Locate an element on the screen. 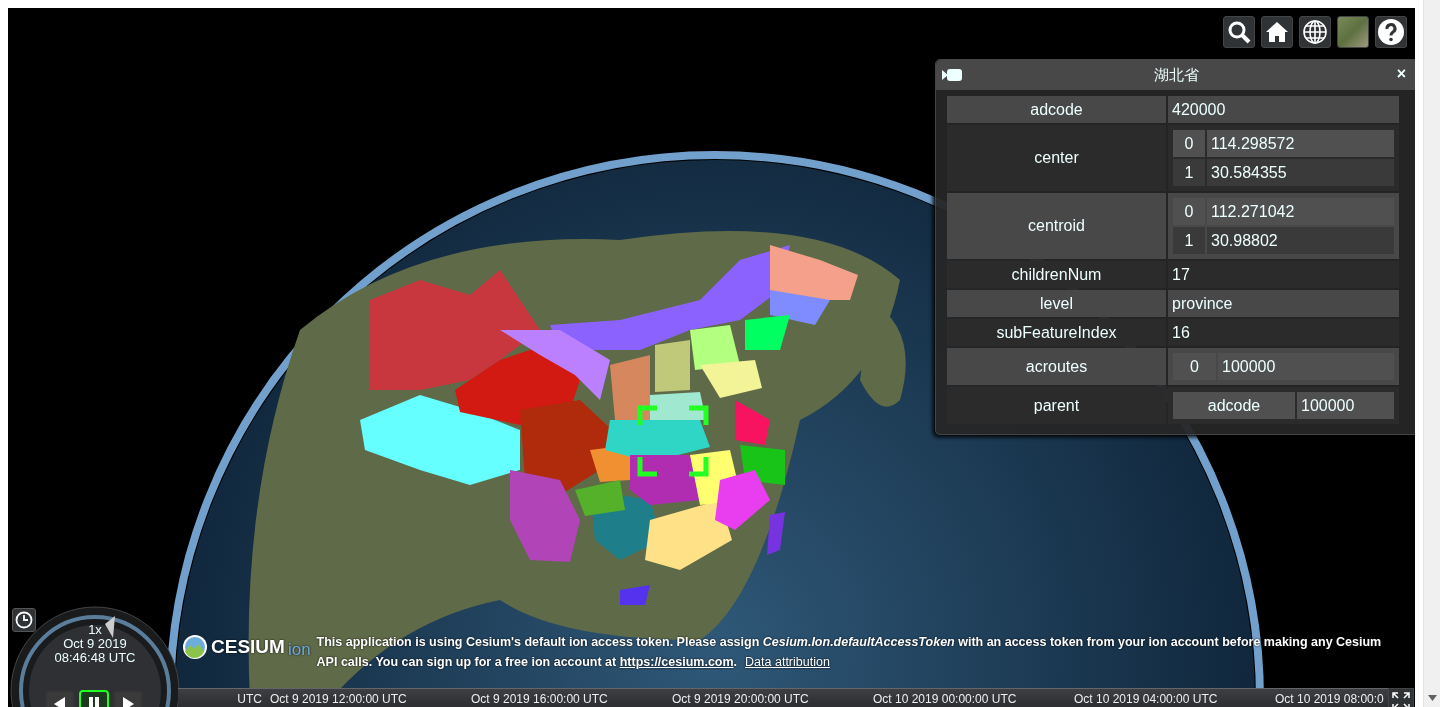 This screenshot has height=707, width=1440. nested-value: 30.98802 is located at coordinates (1300, 240).